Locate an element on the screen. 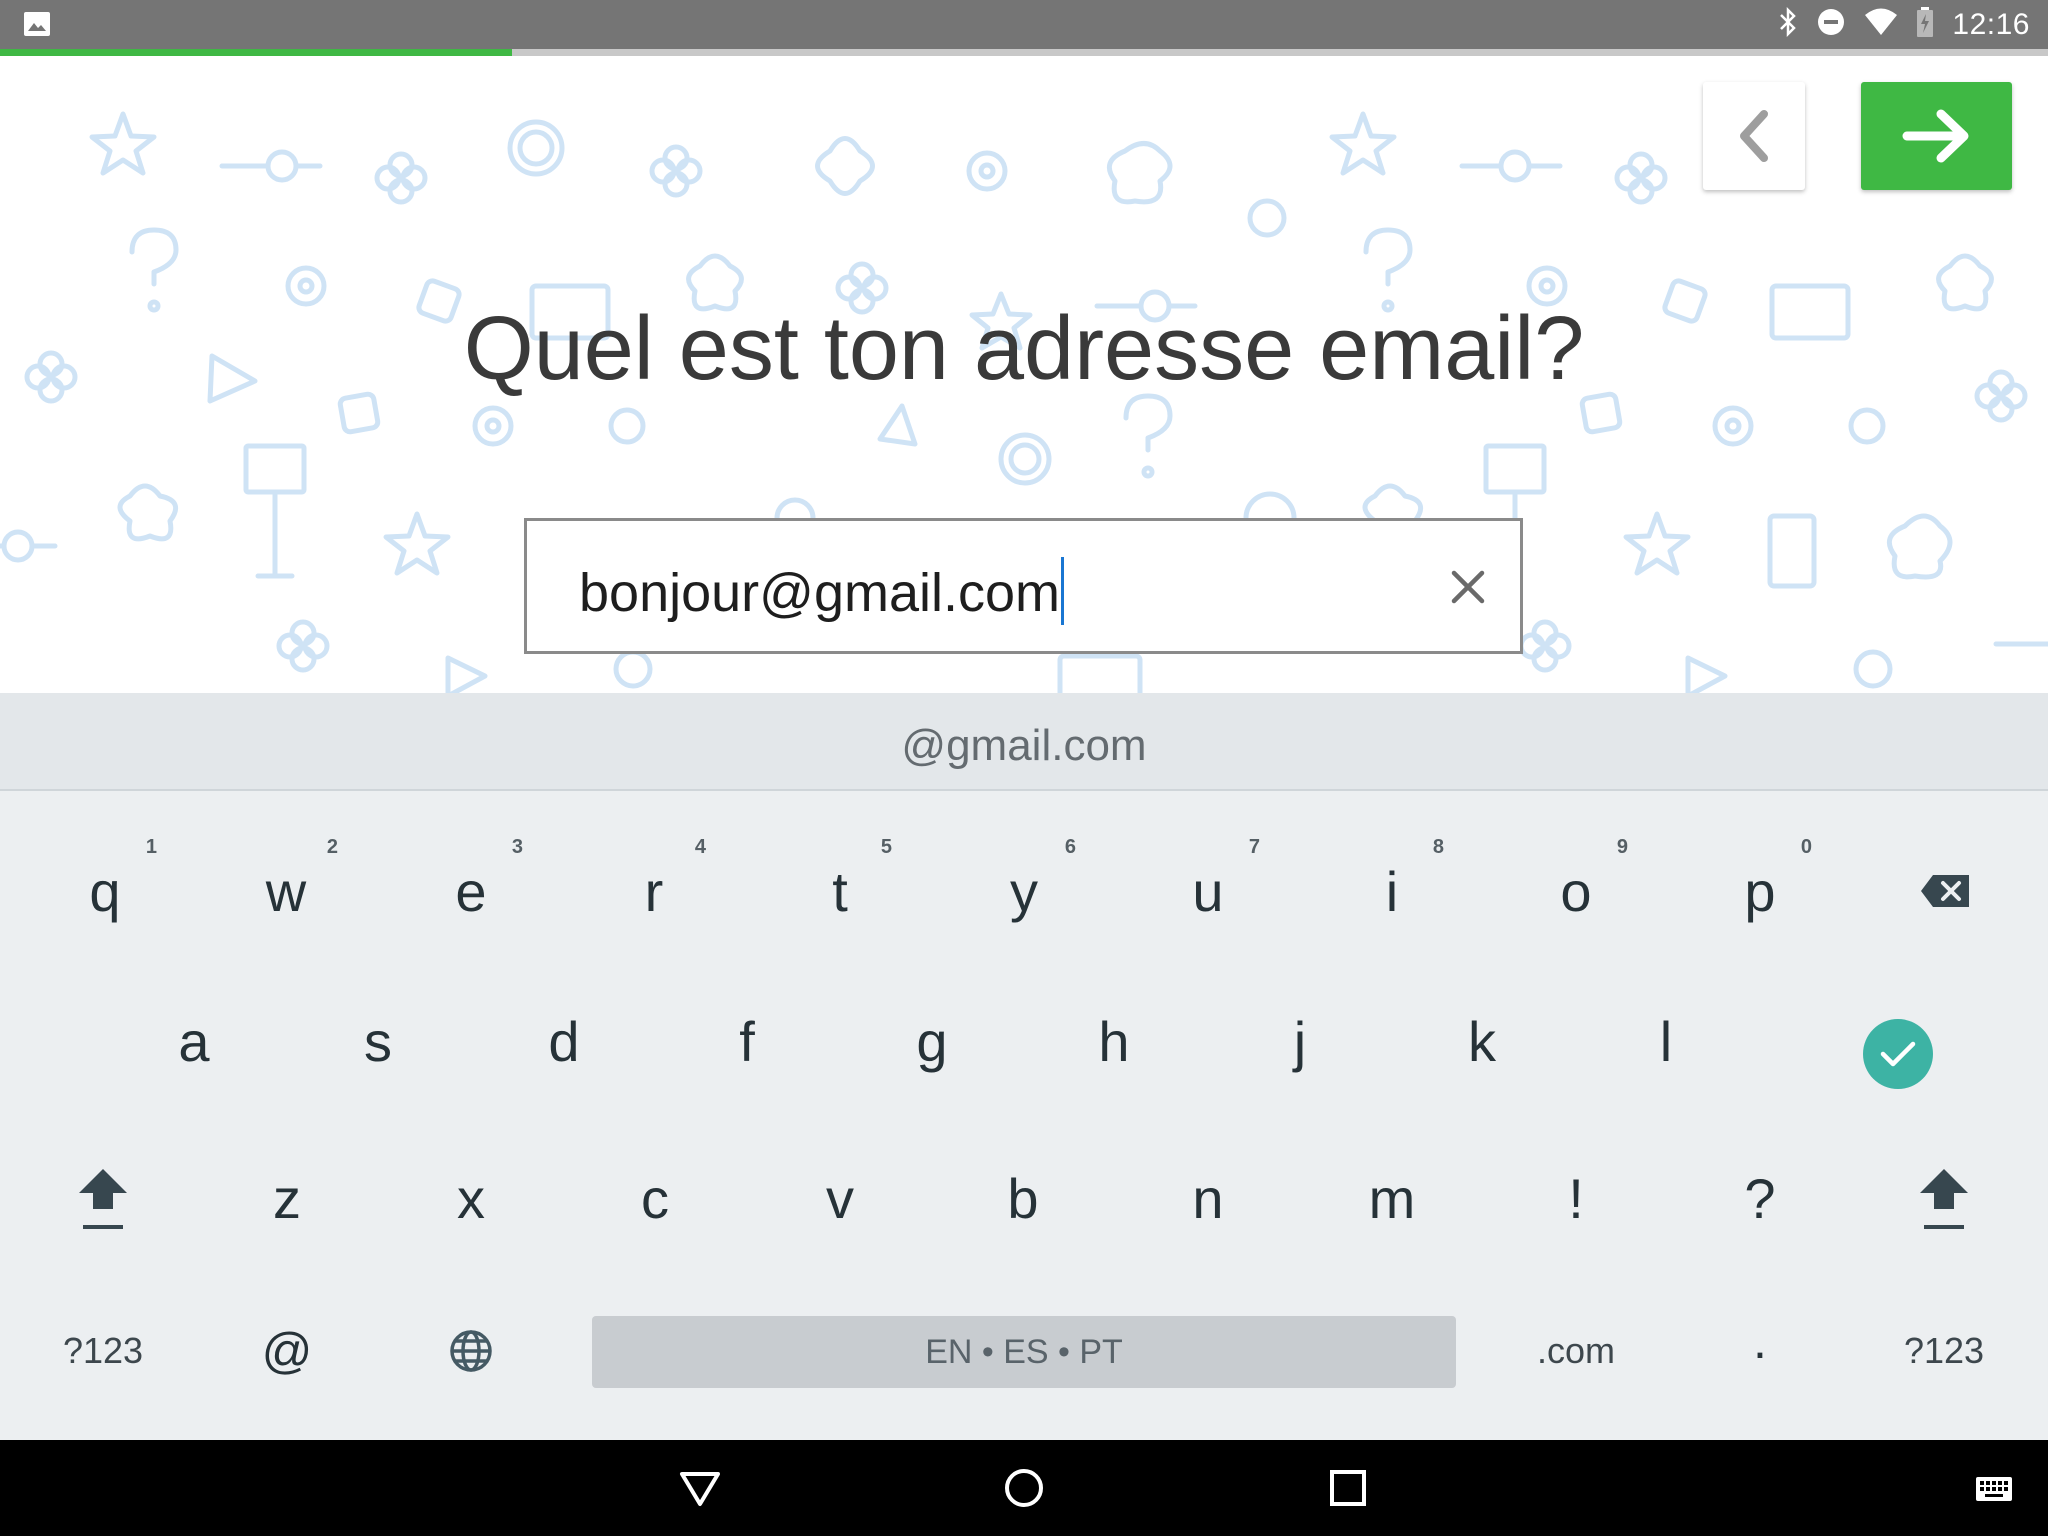 This screenshot has height=1536, width=2048. key-a: a is located at coordinates (194, 1041).